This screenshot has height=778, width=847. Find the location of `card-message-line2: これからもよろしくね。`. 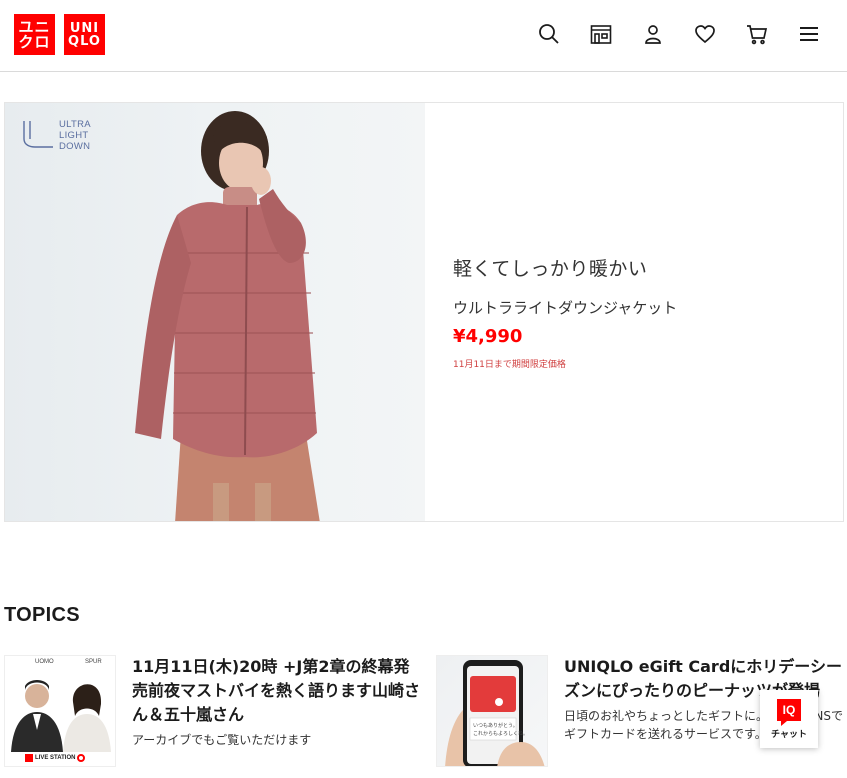

card-message-line2: これからもよろしくね。 is located at coordinates (500, 733).